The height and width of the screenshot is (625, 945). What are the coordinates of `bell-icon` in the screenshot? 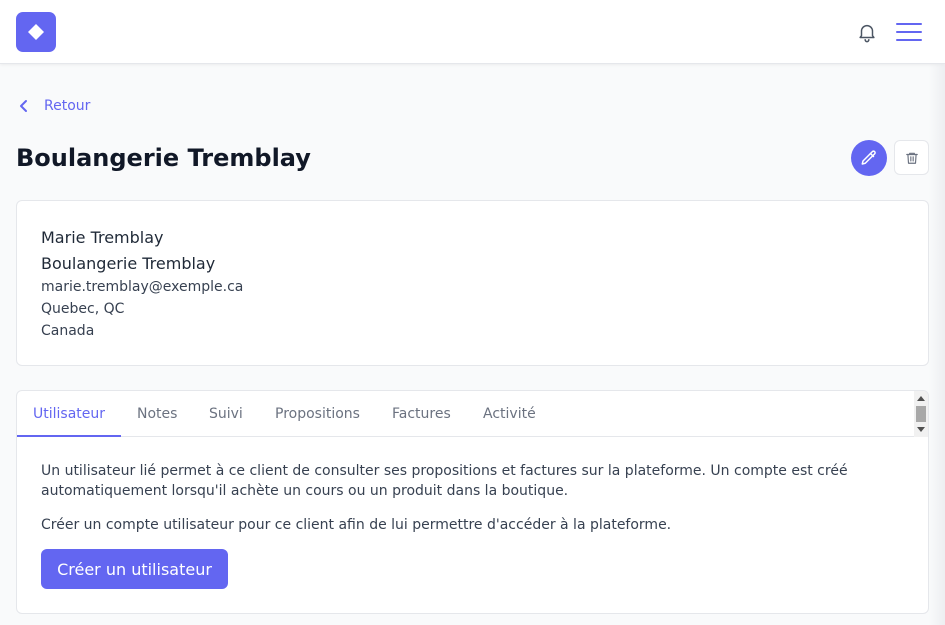 It's located at (867, 33).